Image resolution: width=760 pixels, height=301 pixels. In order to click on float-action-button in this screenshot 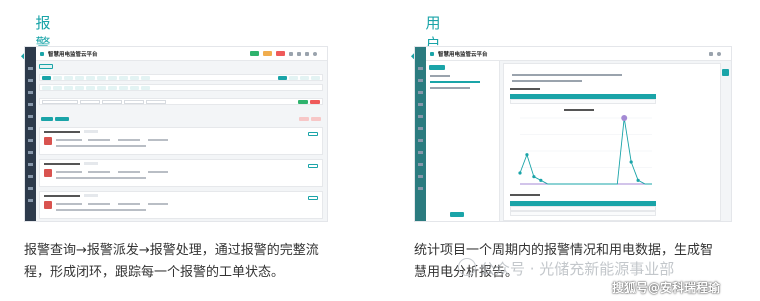, I will do `click(725, 72)`.